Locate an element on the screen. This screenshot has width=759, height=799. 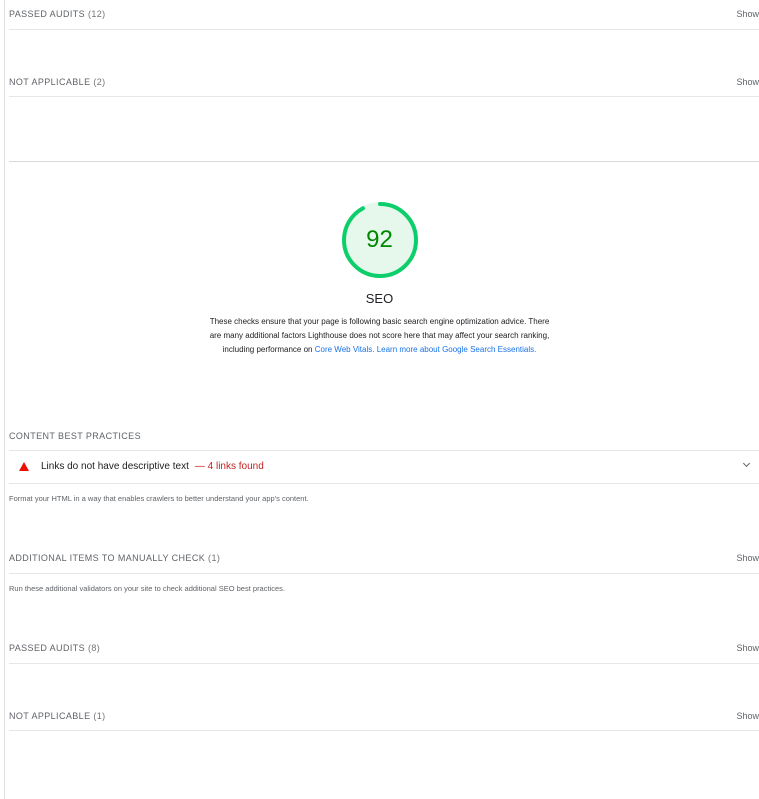
seo-score-value: 92 is located at coordinates (379, 239).